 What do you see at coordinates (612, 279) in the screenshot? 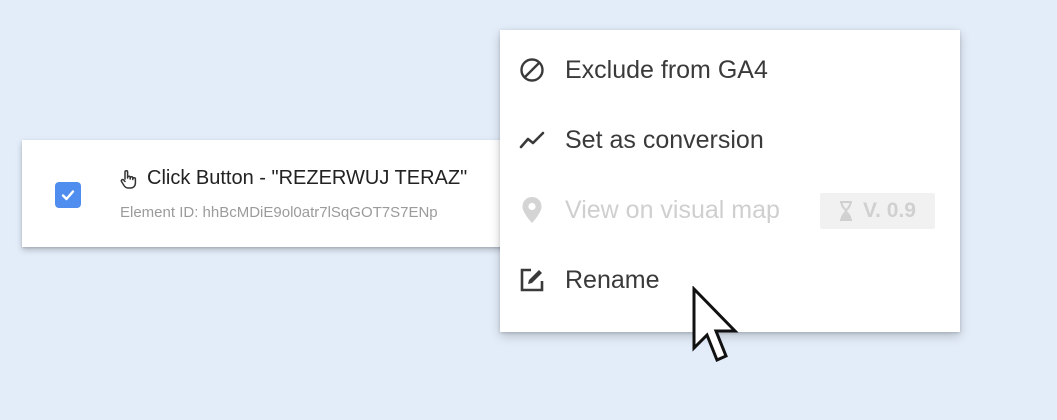
I see `menu-item-label: Rename` at bounding box center [612, 279].